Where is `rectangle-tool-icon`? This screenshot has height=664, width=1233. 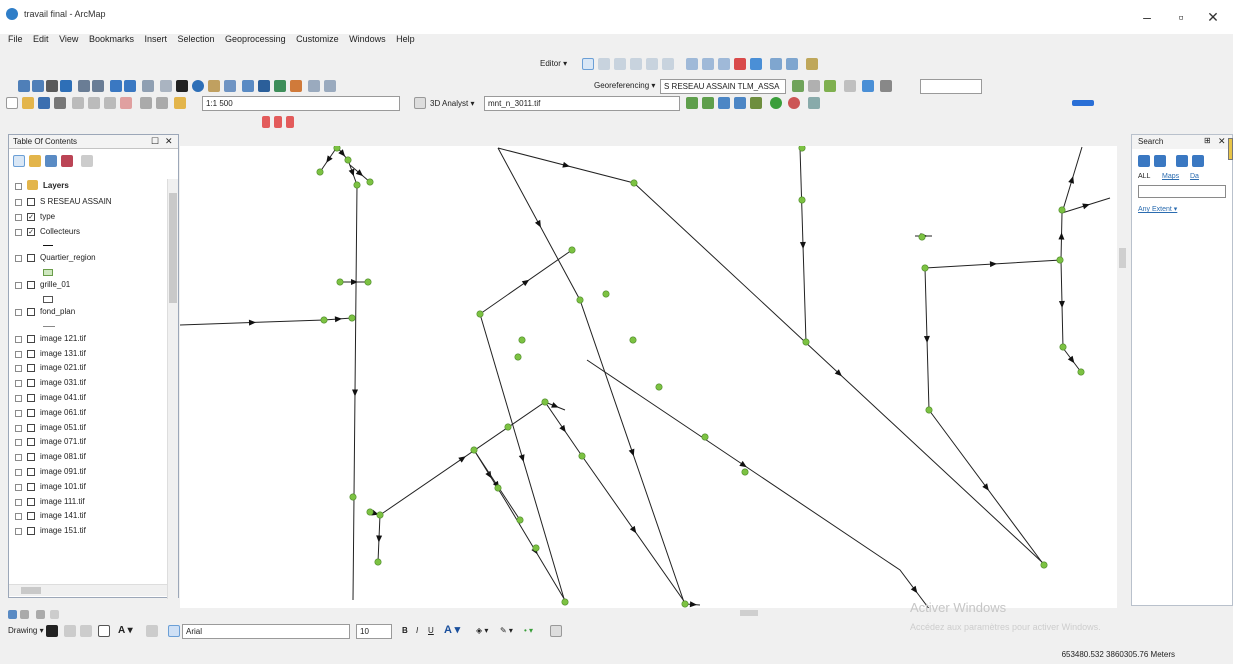 rectangle-tool-icon is located at coordinates (104, 631).